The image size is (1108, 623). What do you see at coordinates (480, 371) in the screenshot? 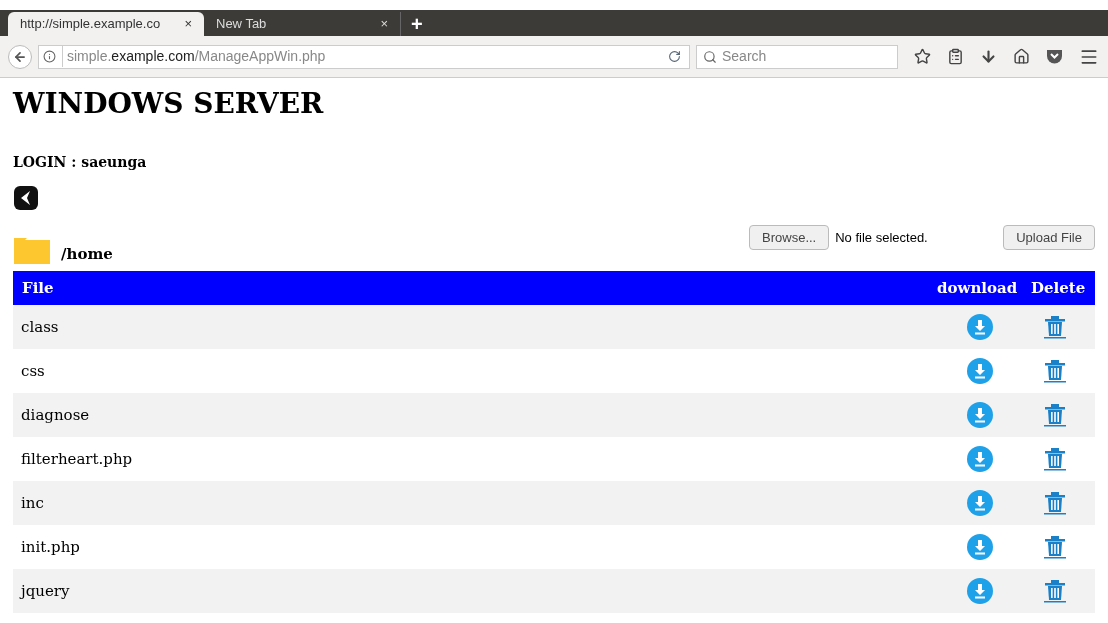
I see `file-name: css` at bounding box center [480, 371].